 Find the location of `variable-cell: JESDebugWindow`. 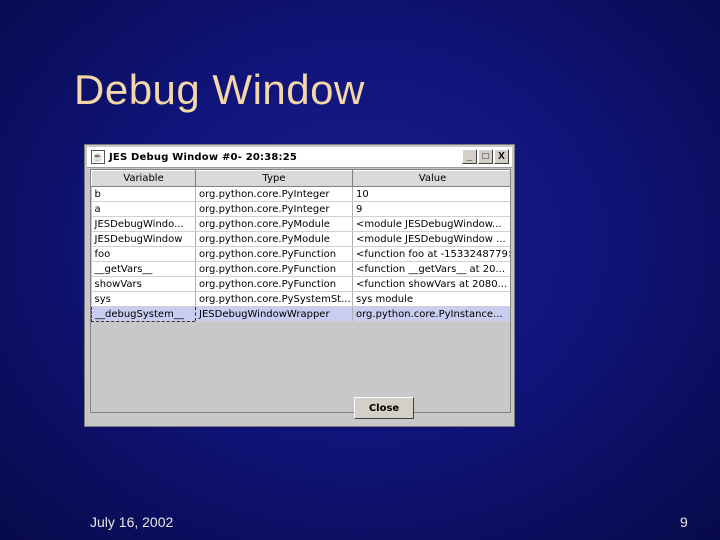

variable-cell: JESDebugWindow is located at coordinates (143, 239).